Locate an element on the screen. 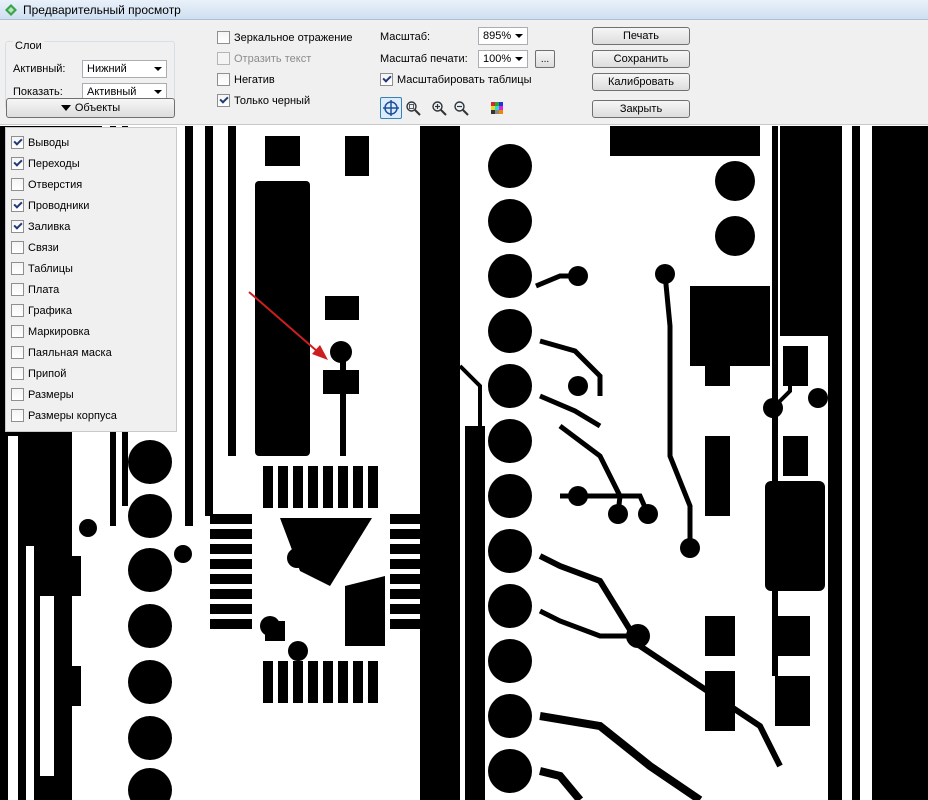 The height and width of the screenshot is (800, 928). active-layer-select: Нижний is located at coordinates (124, 69).